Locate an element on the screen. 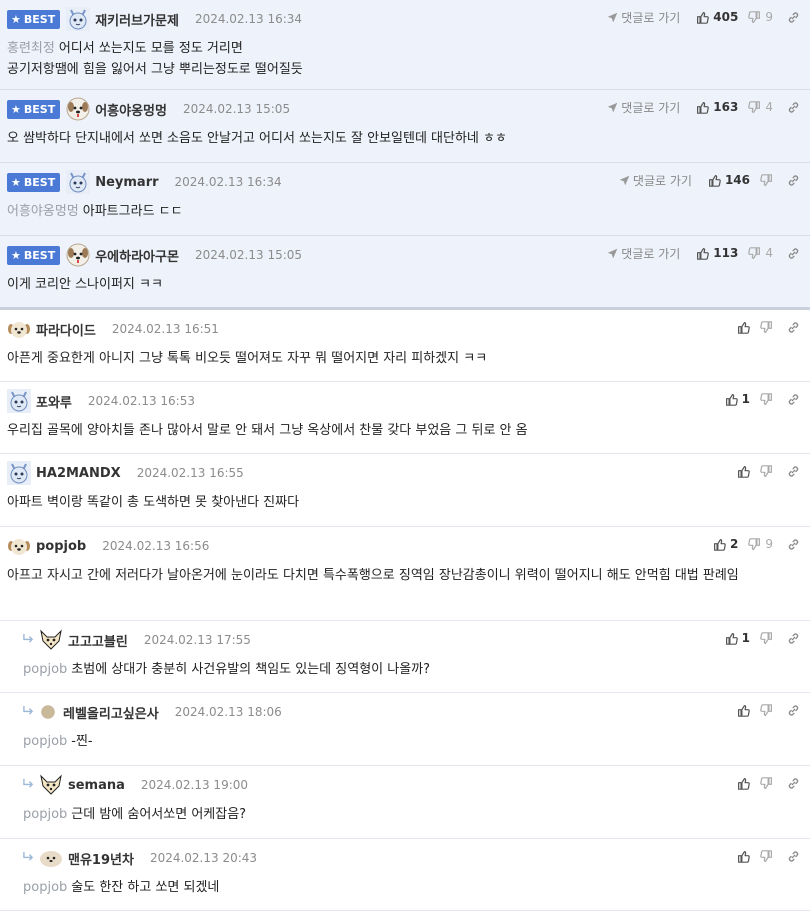 This screenshot has height=917, width=810. best-badge: ★ BEST is located at coordinates (34, 182).